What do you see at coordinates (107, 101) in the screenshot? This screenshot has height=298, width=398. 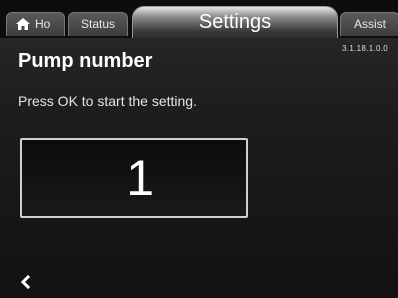 I see `instruction-text: Press OK to start the setting.` at bounding box center [107, 101].